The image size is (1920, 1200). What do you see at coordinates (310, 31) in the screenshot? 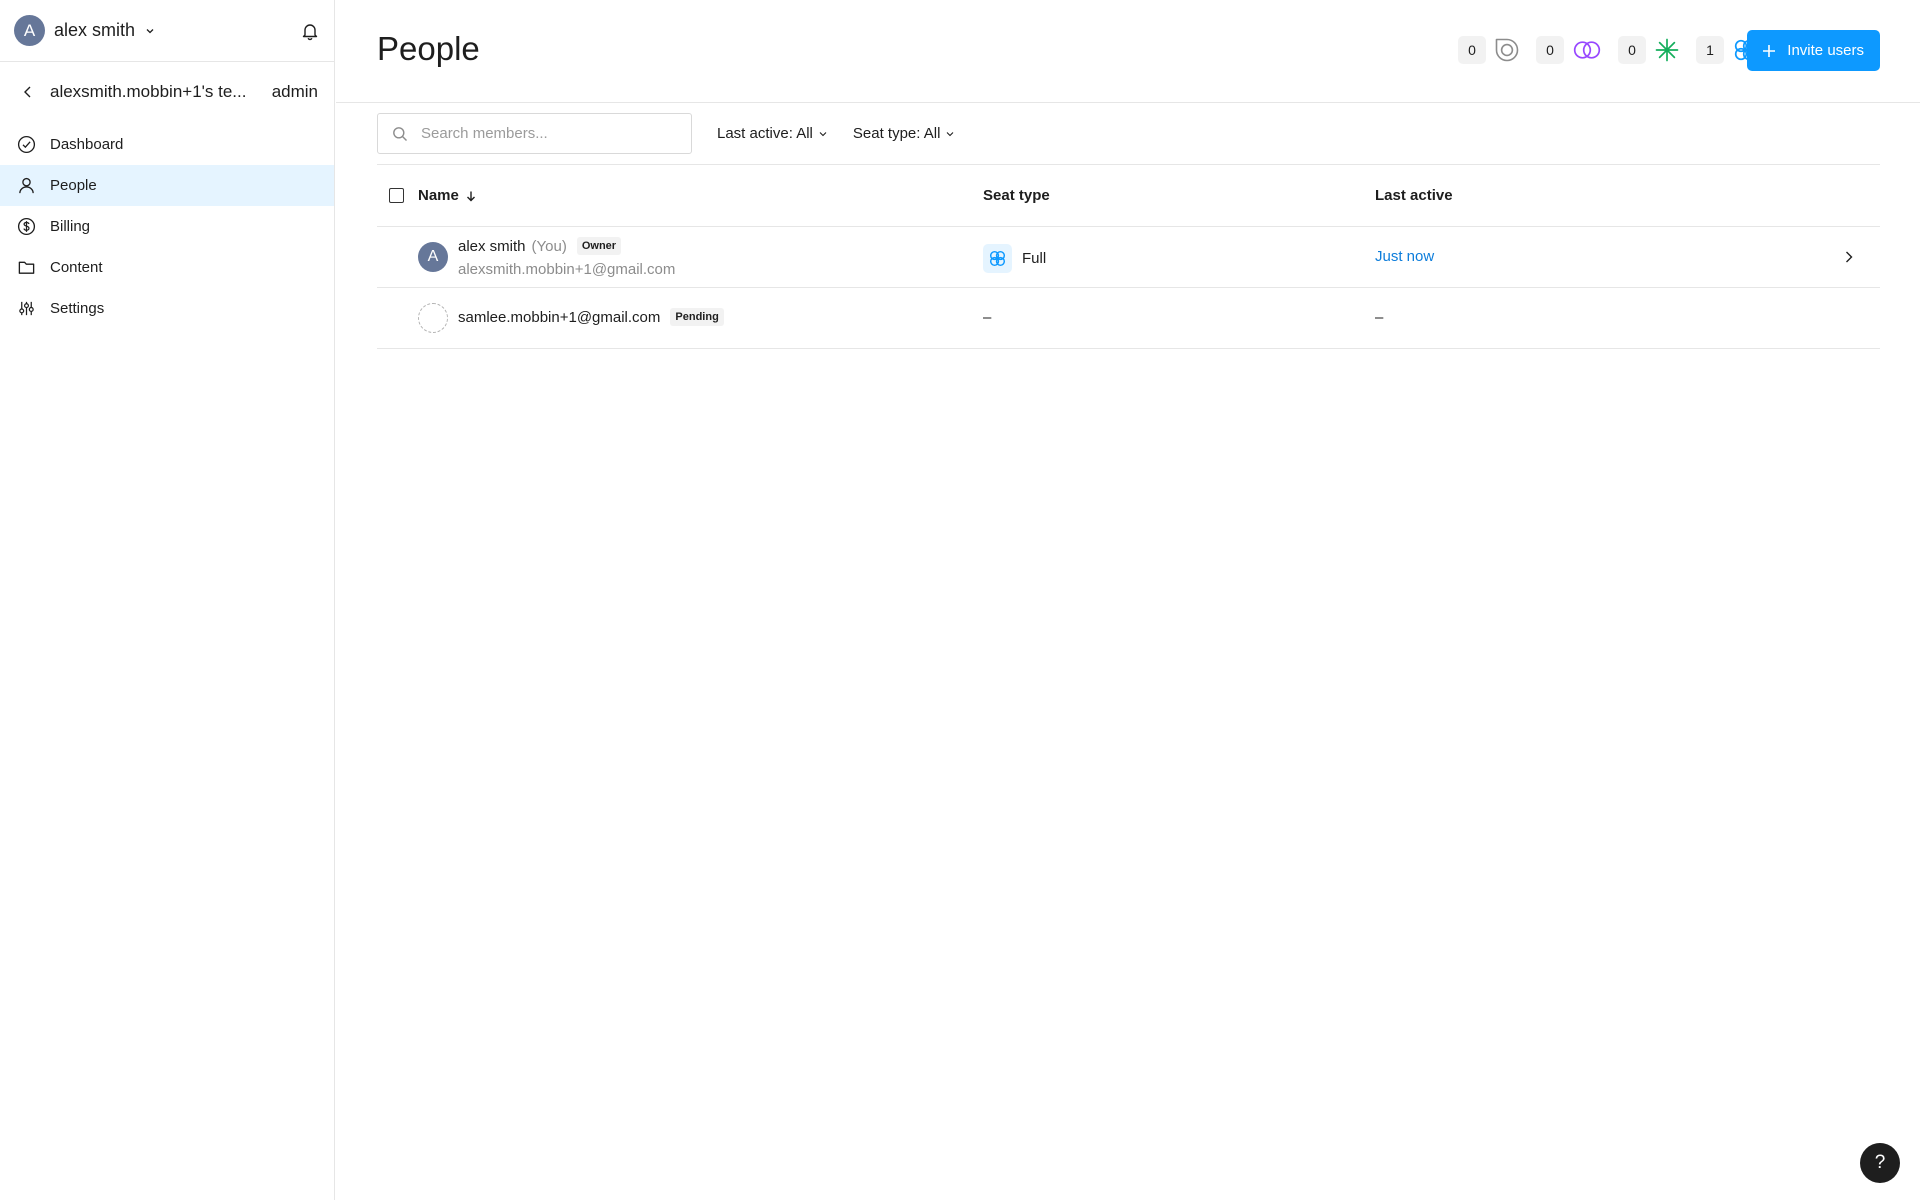
I see `bell-icon` at bounding box center [310, 31].